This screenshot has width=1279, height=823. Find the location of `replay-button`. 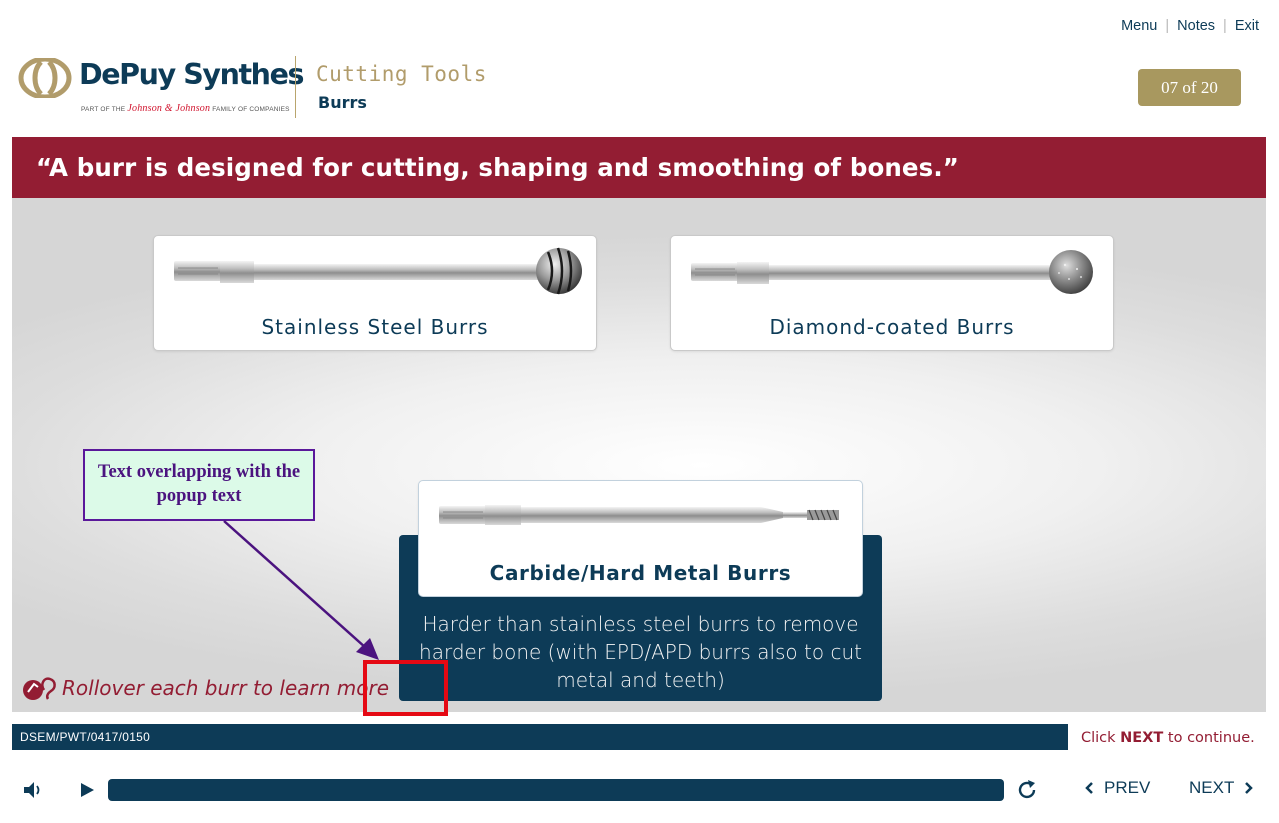

replay-button is located at coordinates (1027, 790).